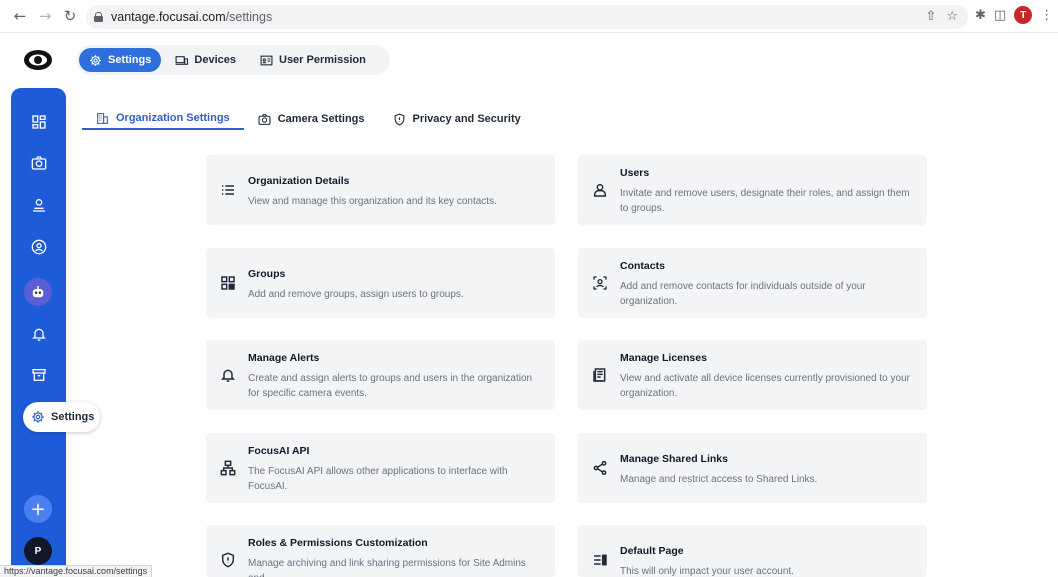 Image resolution: width=1058 pixels, height=577 pixels. I want to click on lock-icon, so click(98, 17).